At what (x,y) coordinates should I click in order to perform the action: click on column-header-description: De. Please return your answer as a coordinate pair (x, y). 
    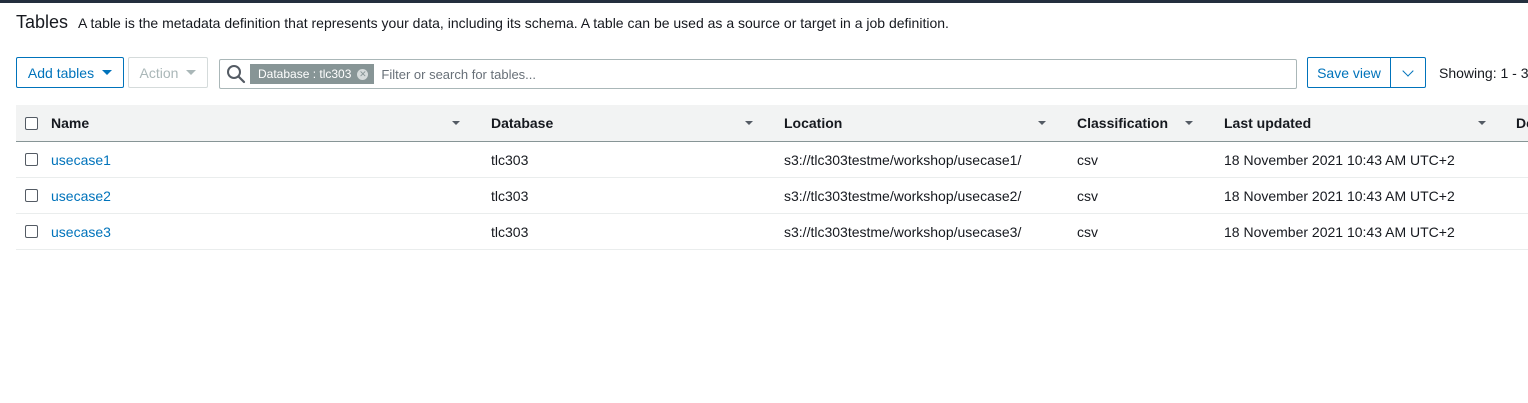
    Looking at the image, I should click on (1522, 123).